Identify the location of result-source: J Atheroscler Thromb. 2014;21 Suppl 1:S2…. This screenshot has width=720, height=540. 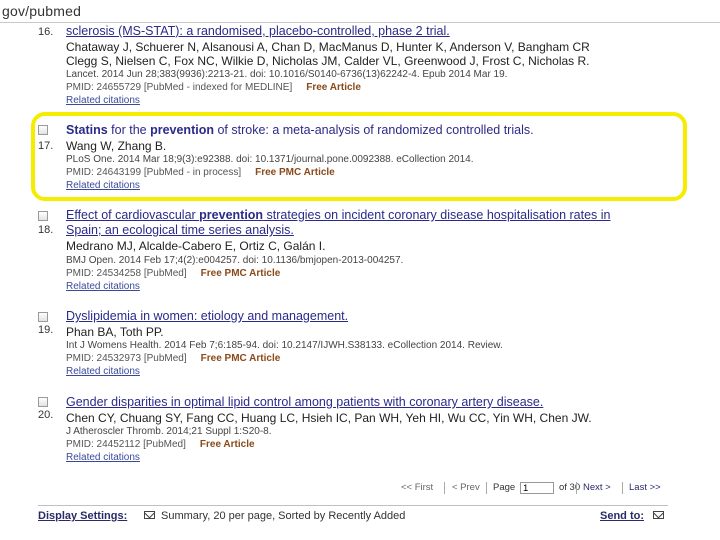
(169, 431).